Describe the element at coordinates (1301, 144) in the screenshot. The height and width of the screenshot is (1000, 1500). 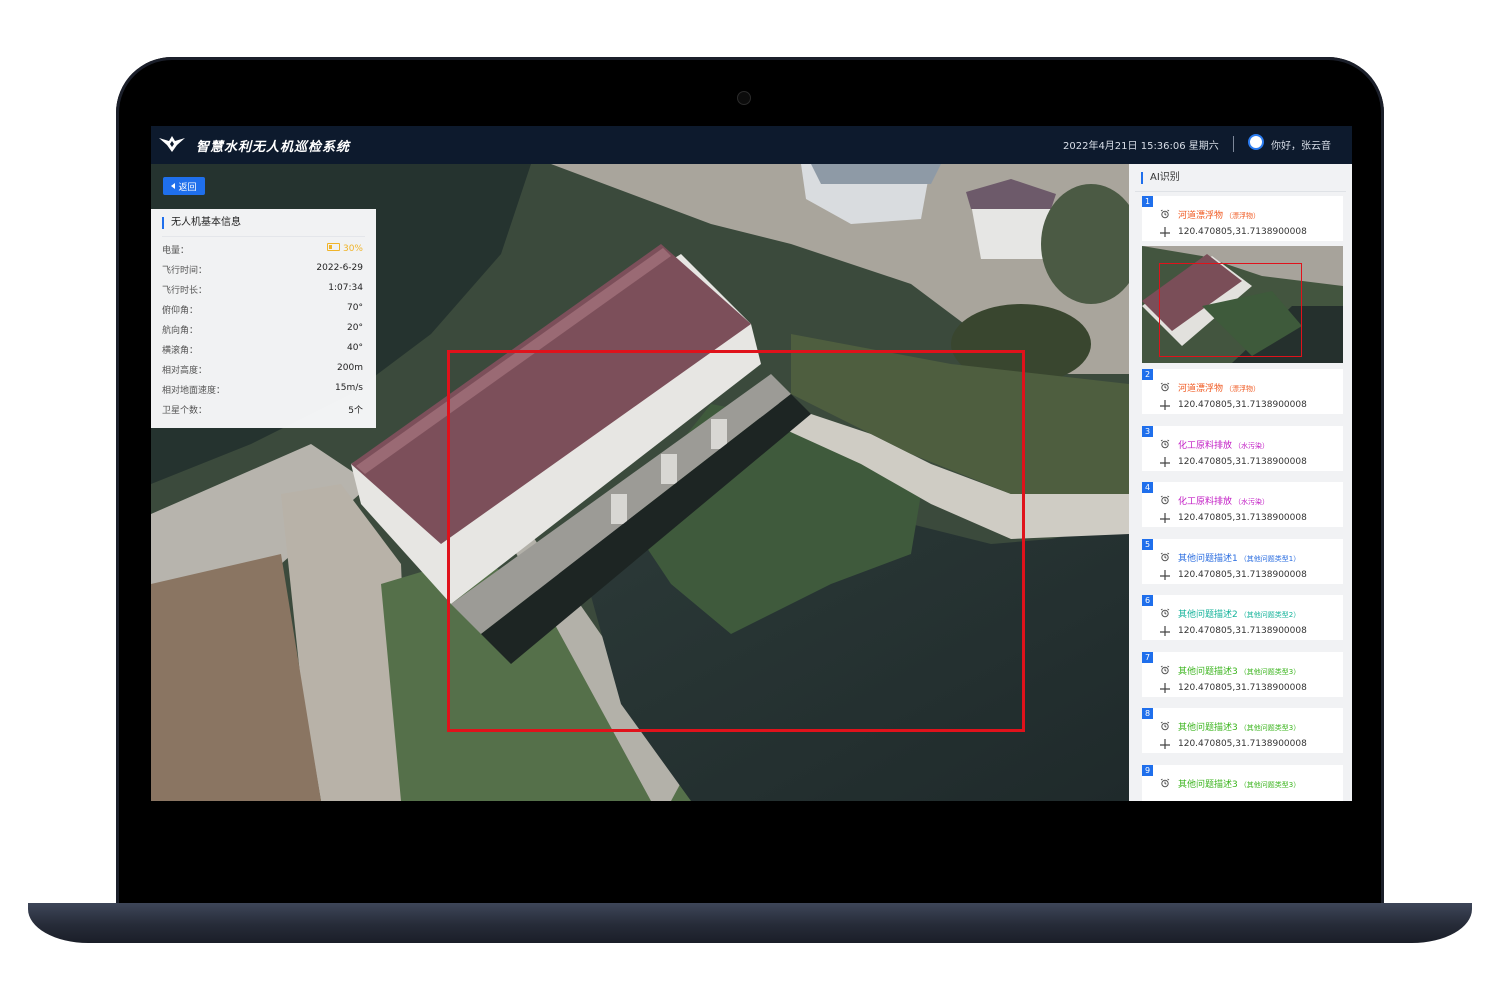
I see `user-greeting: 你好，张云音` at that location.